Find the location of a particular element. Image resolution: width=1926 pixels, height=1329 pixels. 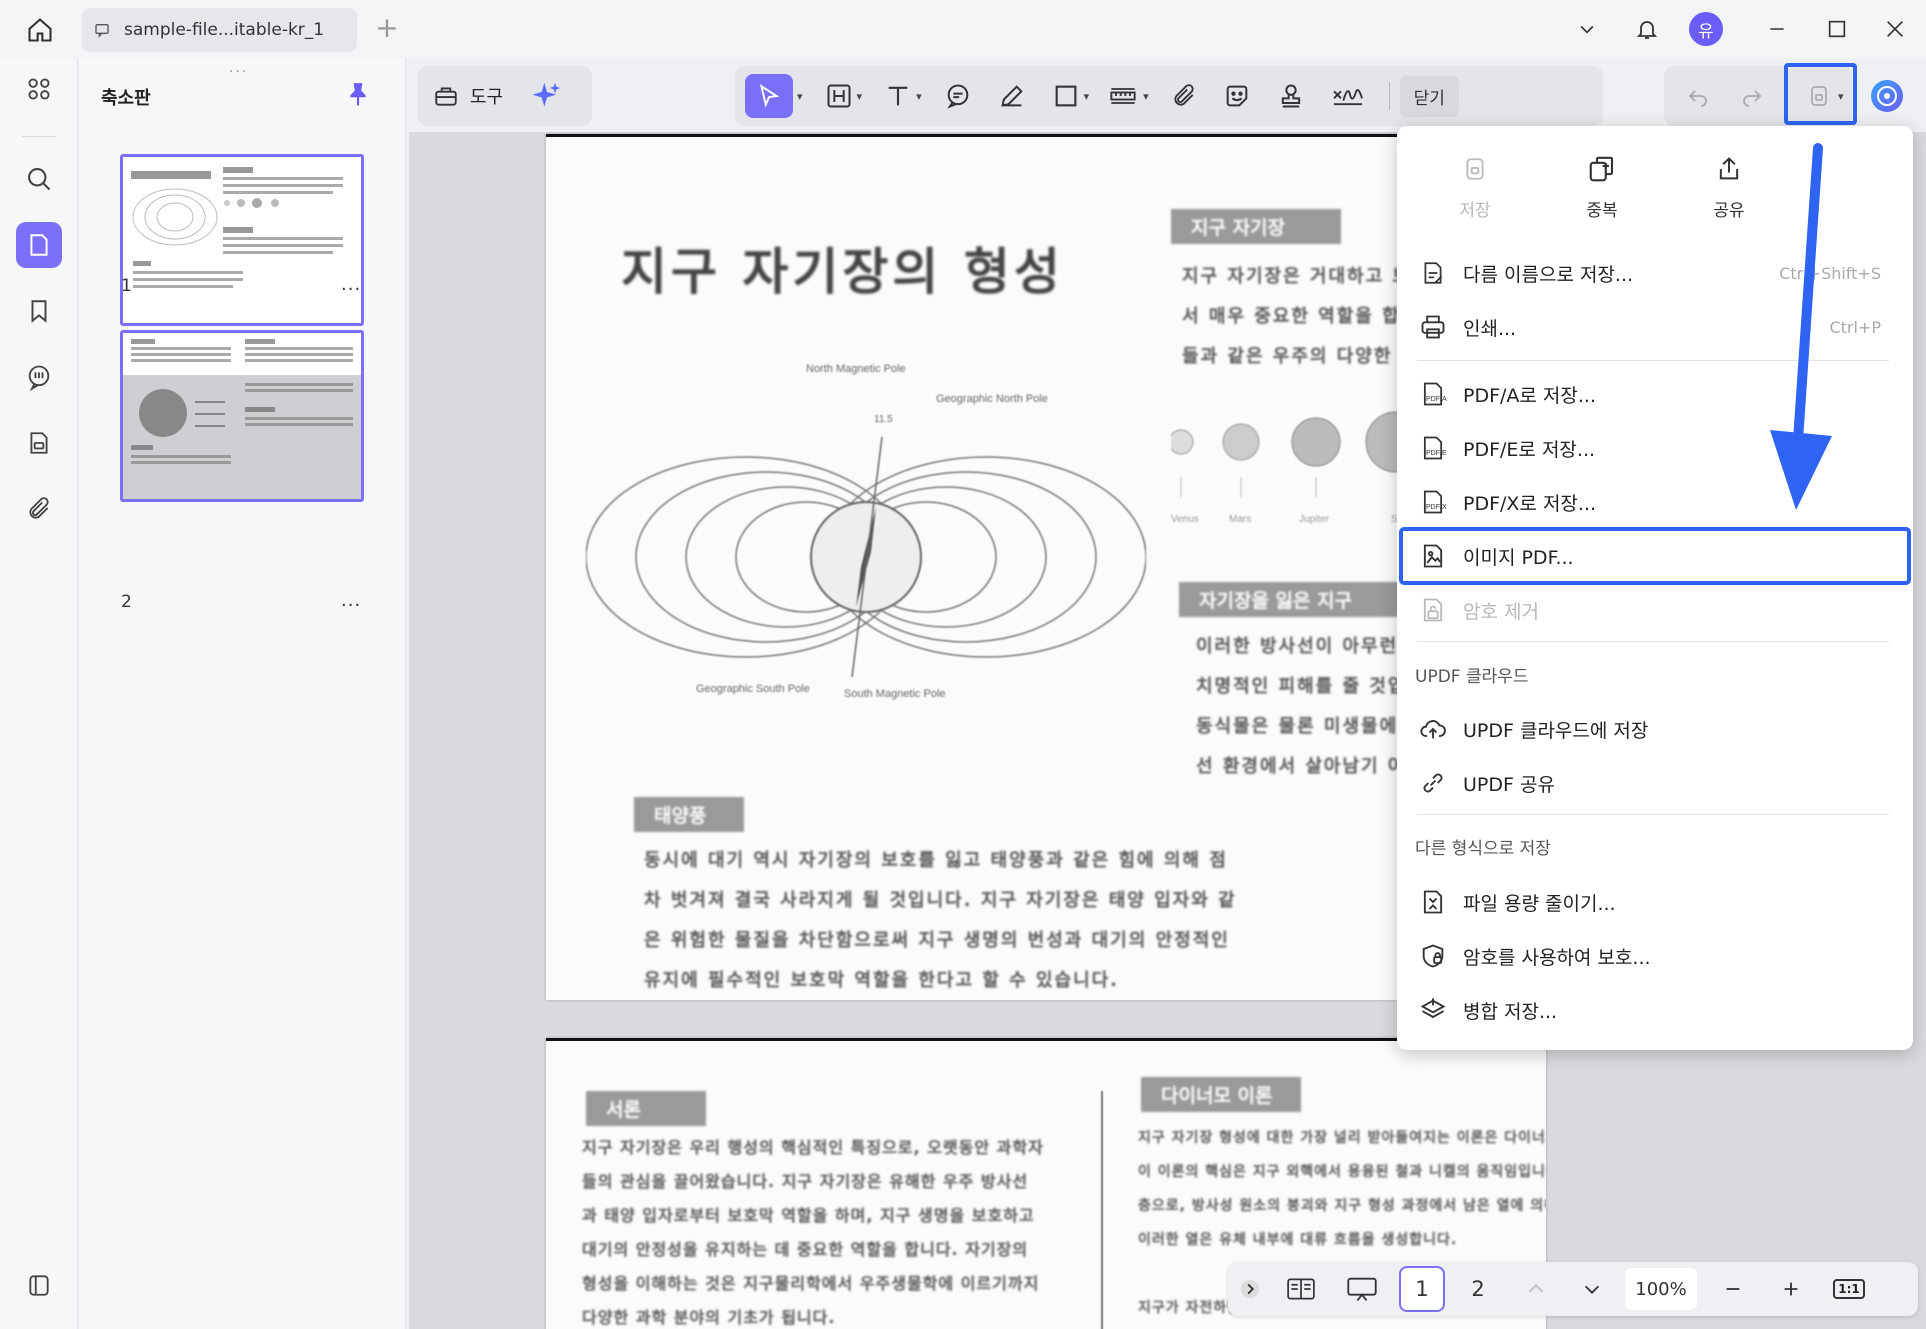

ruler-icon is located at coordinates (1123, 96).